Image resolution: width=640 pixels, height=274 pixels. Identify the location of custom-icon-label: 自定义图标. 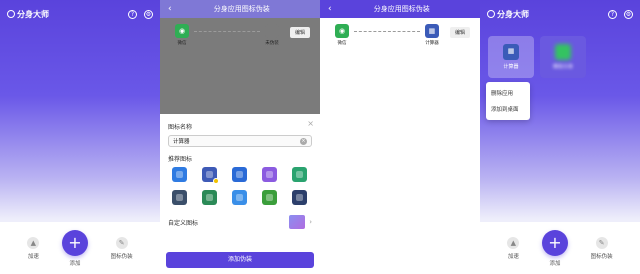
(183, 223).